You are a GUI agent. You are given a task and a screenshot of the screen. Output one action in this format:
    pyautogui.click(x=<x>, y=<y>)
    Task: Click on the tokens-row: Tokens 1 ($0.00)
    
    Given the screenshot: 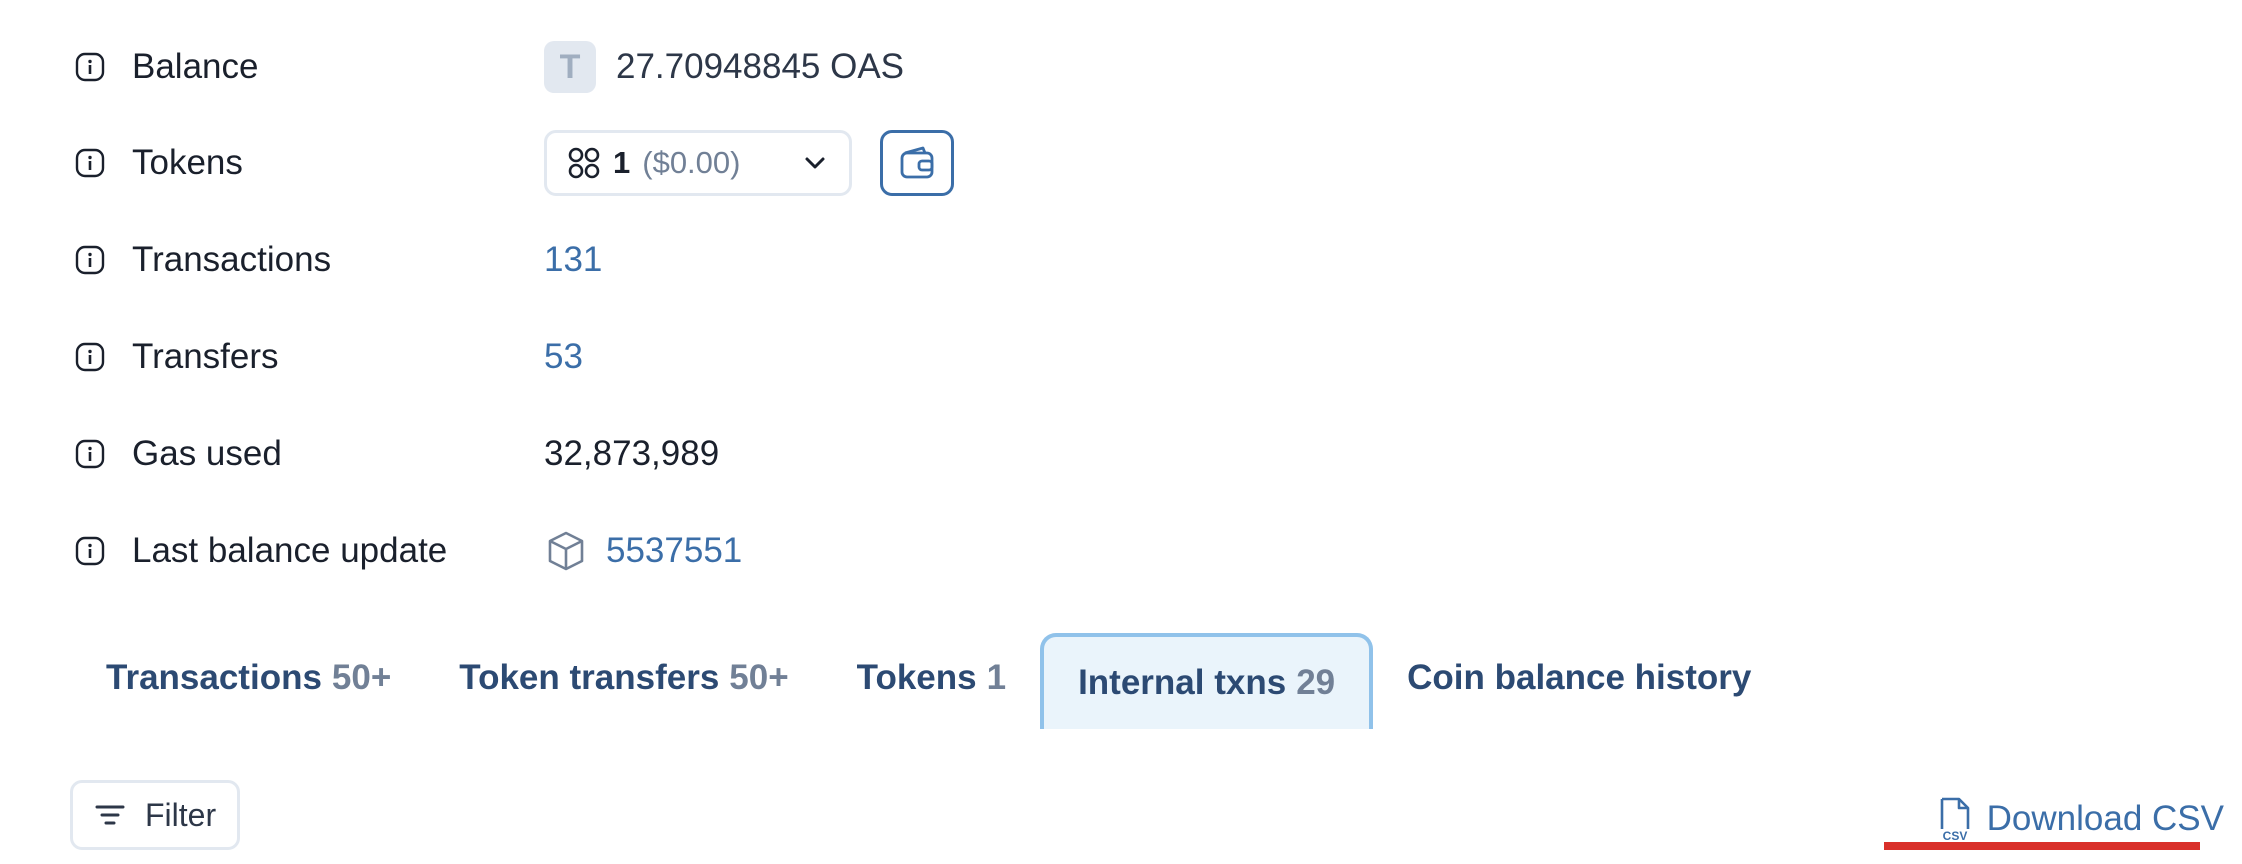 What is the action you would take?
    pyautogui.click(x=514, y=163)
    